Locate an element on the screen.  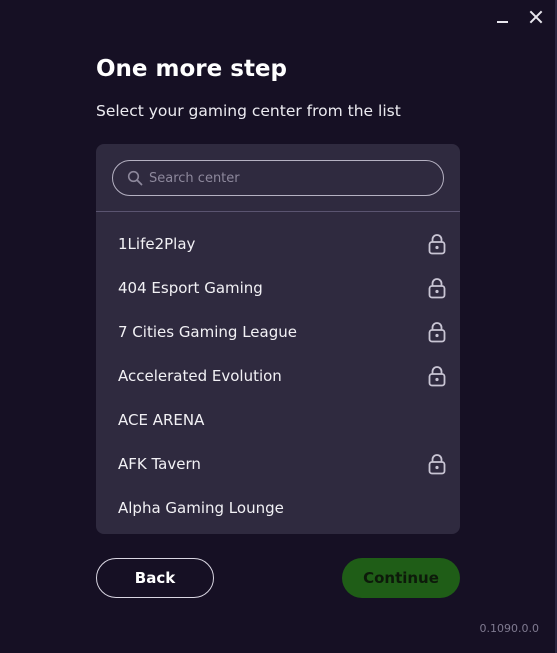
center-name: Accelerated Evolution is located at coordinates (200, 376).